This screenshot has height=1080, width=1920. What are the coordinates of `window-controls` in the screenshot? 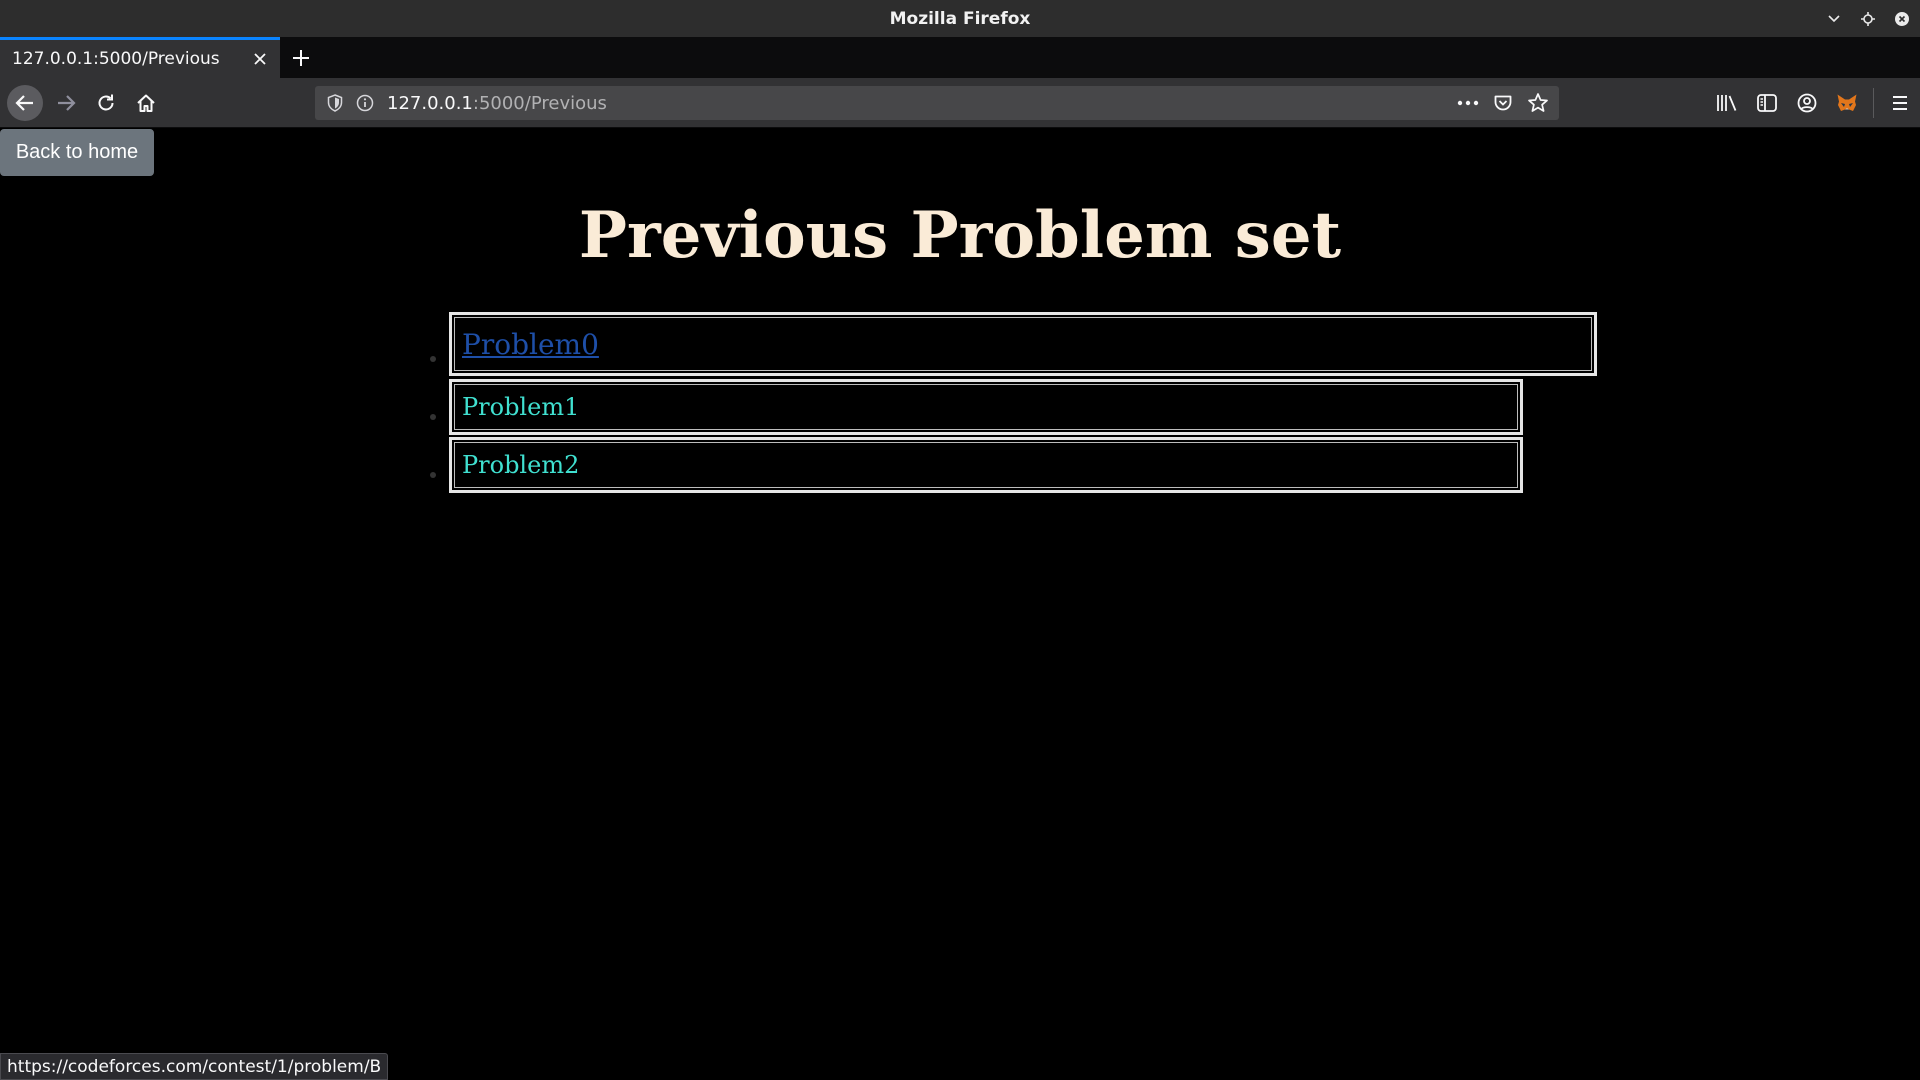 It's located at (1868, 18).